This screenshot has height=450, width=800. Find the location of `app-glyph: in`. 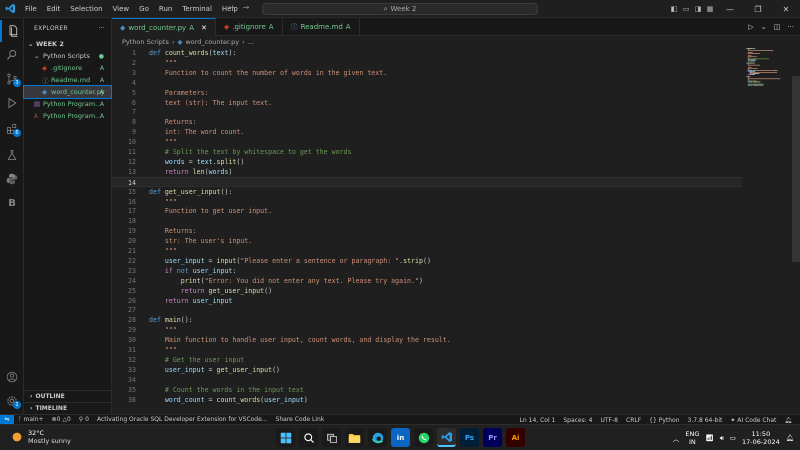

app-glyph: in is located at coordinates (400, 437).